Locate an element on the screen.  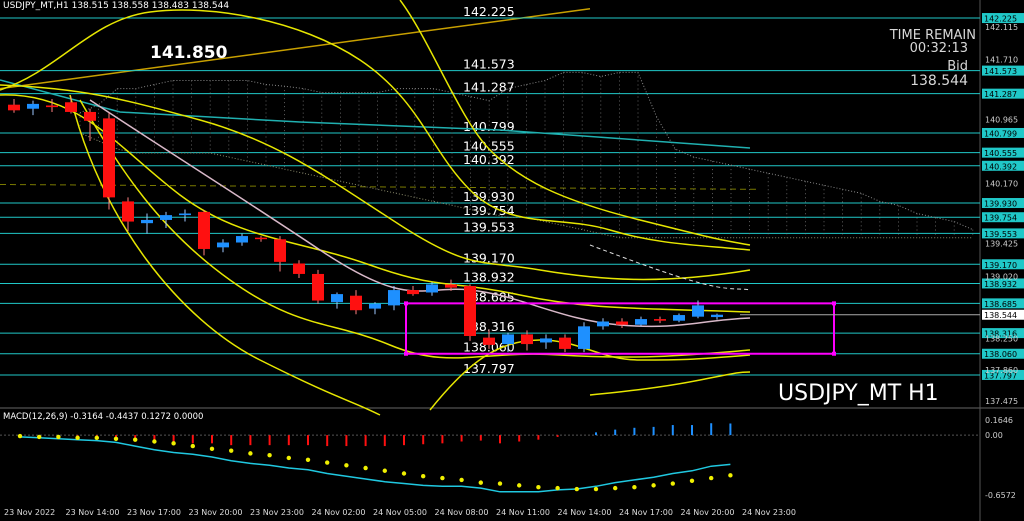
time-axis-label: 23 Nov 17:00 is located at coordinates (154, 512).